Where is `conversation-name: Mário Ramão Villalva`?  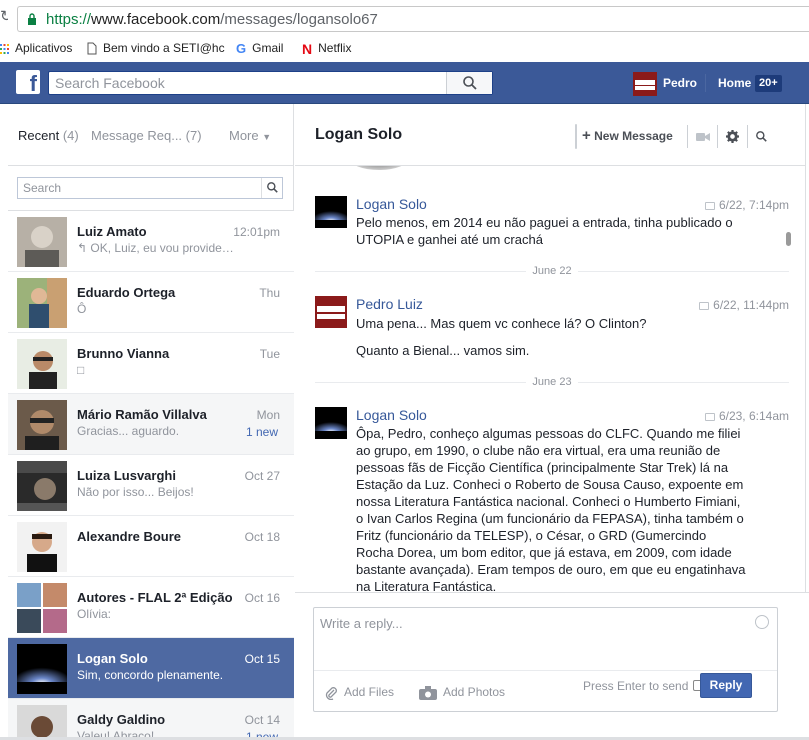
conversation-name: Mário Ramão Villalva is located at coordinates (142, 414).